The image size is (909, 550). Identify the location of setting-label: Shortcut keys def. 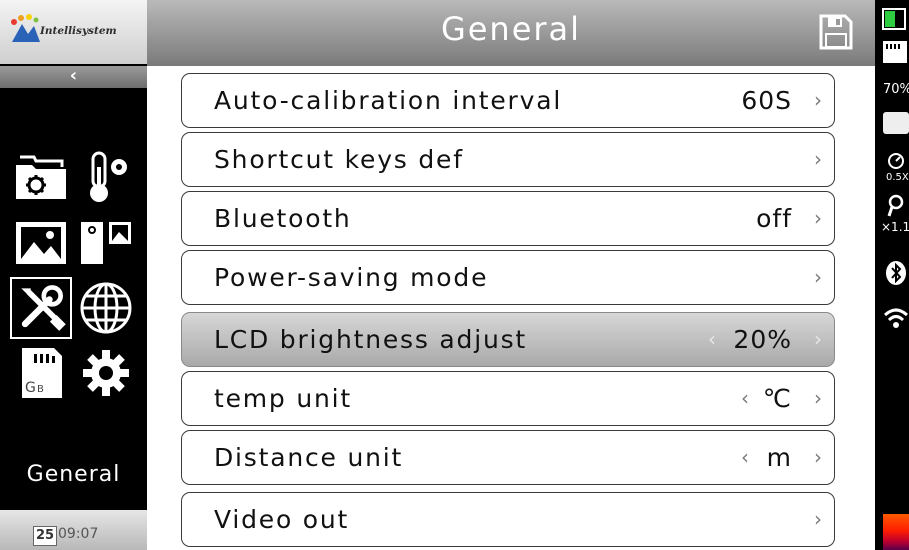
(339, 159).